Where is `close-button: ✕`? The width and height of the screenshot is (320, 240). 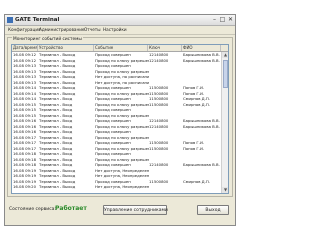
close-button: ✕ is located at coordinates (230, 19).